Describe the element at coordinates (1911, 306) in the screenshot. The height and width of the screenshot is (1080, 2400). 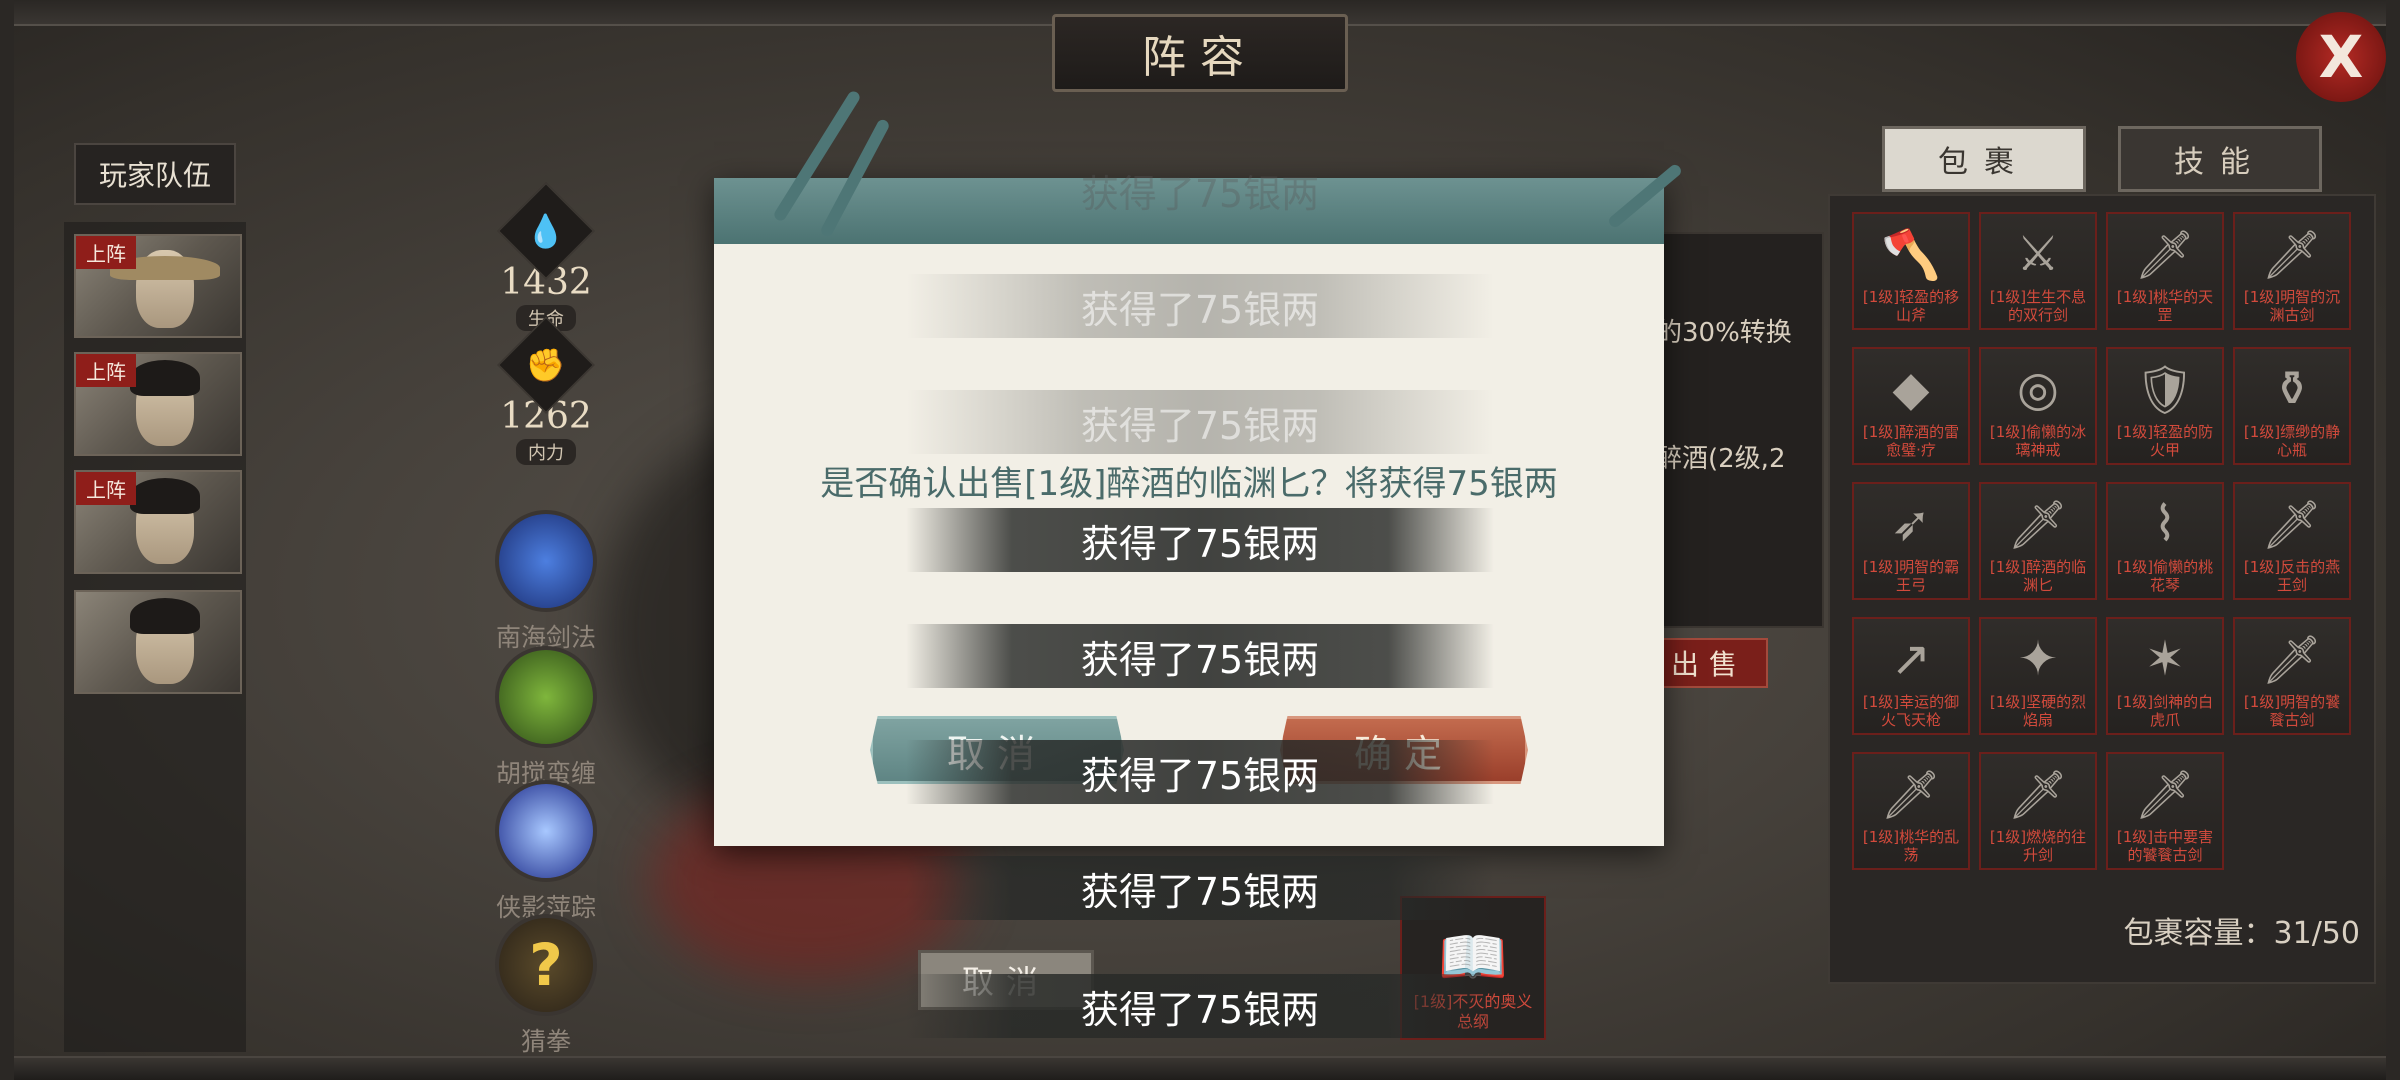
I see `item-name: [1级]轻盈的移山斧` at that location.